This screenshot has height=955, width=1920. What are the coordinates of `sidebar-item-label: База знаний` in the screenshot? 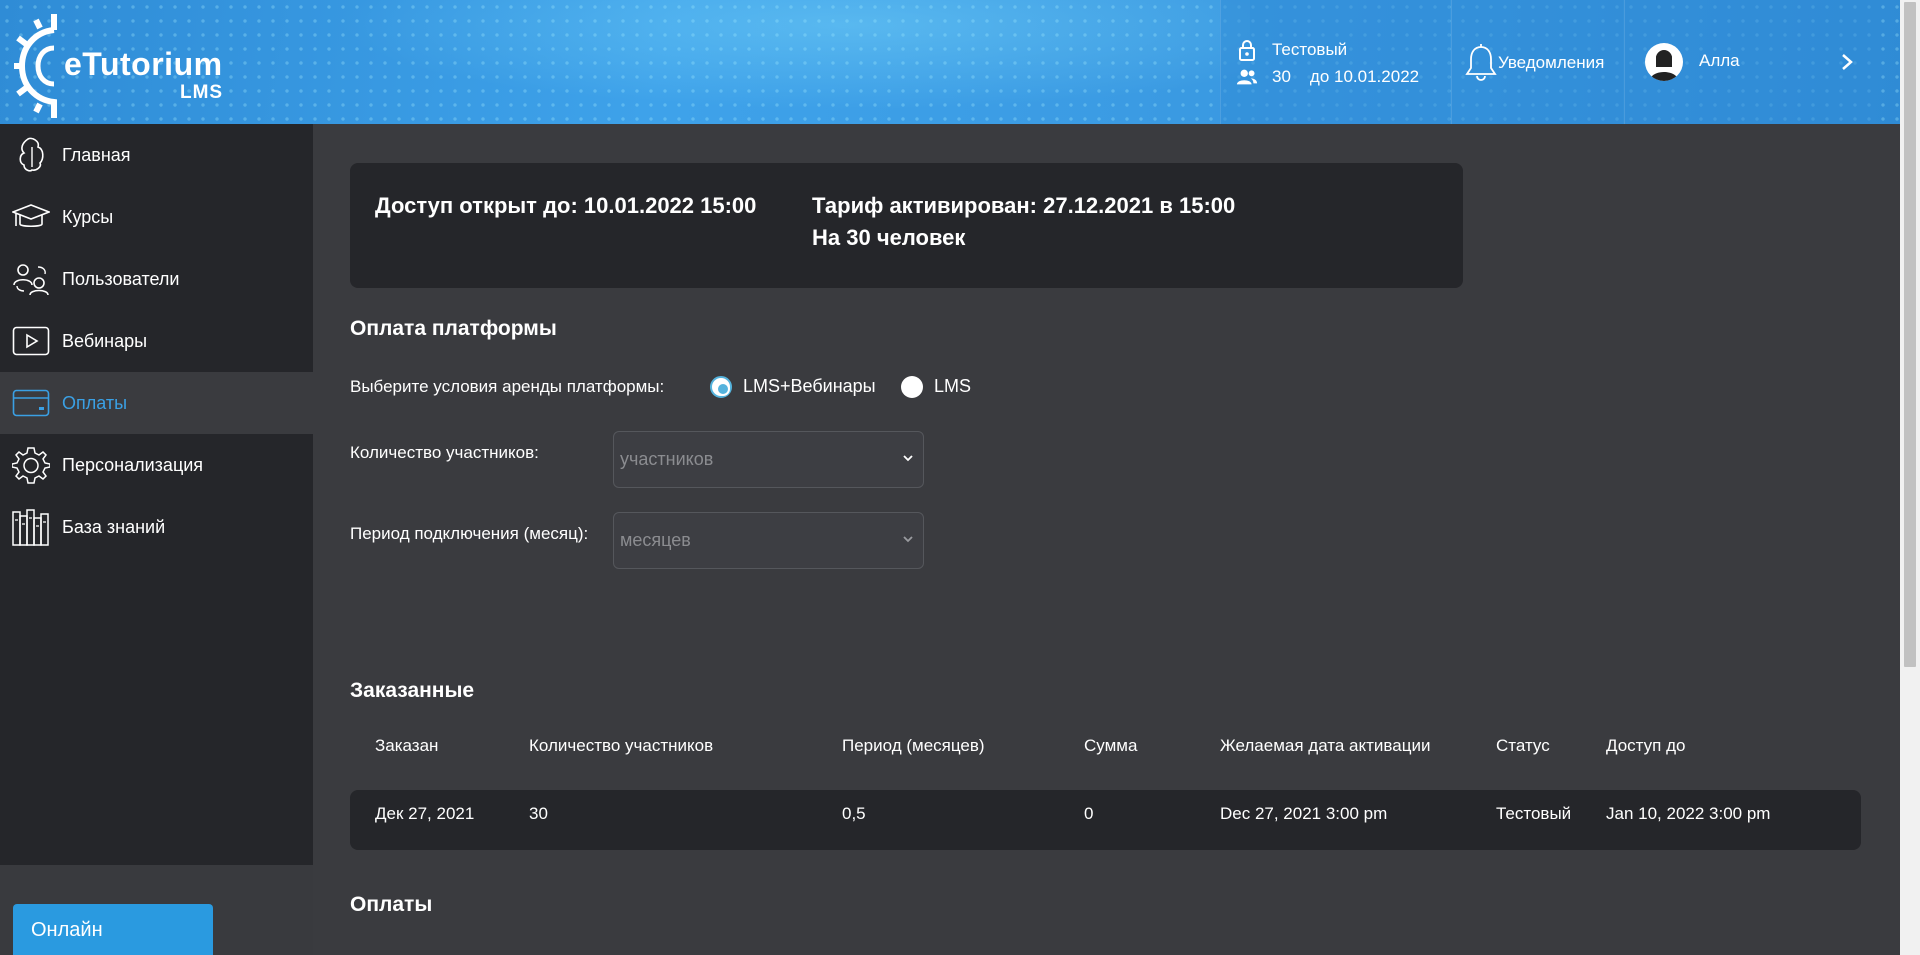 It's located at (114, 526).